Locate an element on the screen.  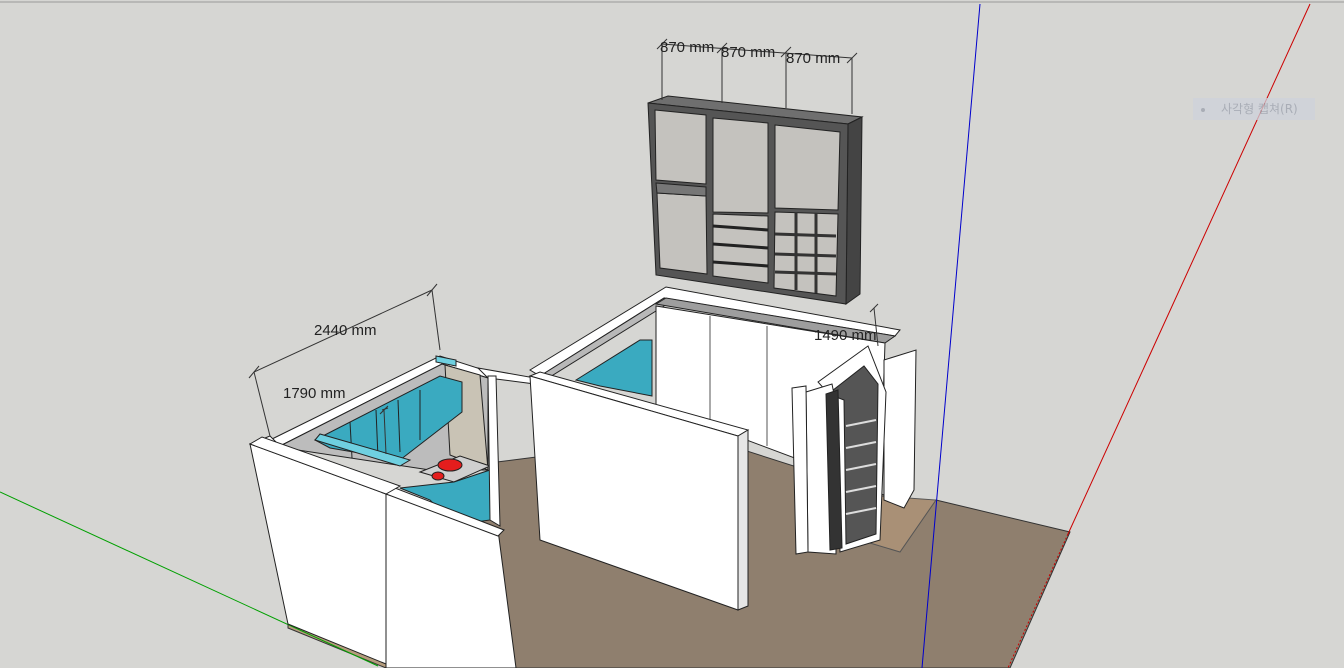
wardrobe-compartment-left-lower is located at coordinates (682, 233).